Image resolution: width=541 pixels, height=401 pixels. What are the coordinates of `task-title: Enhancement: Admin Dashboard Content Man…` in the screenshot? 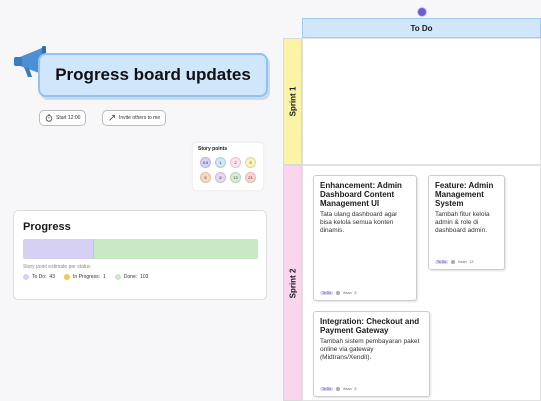 It's located at (361, 194).